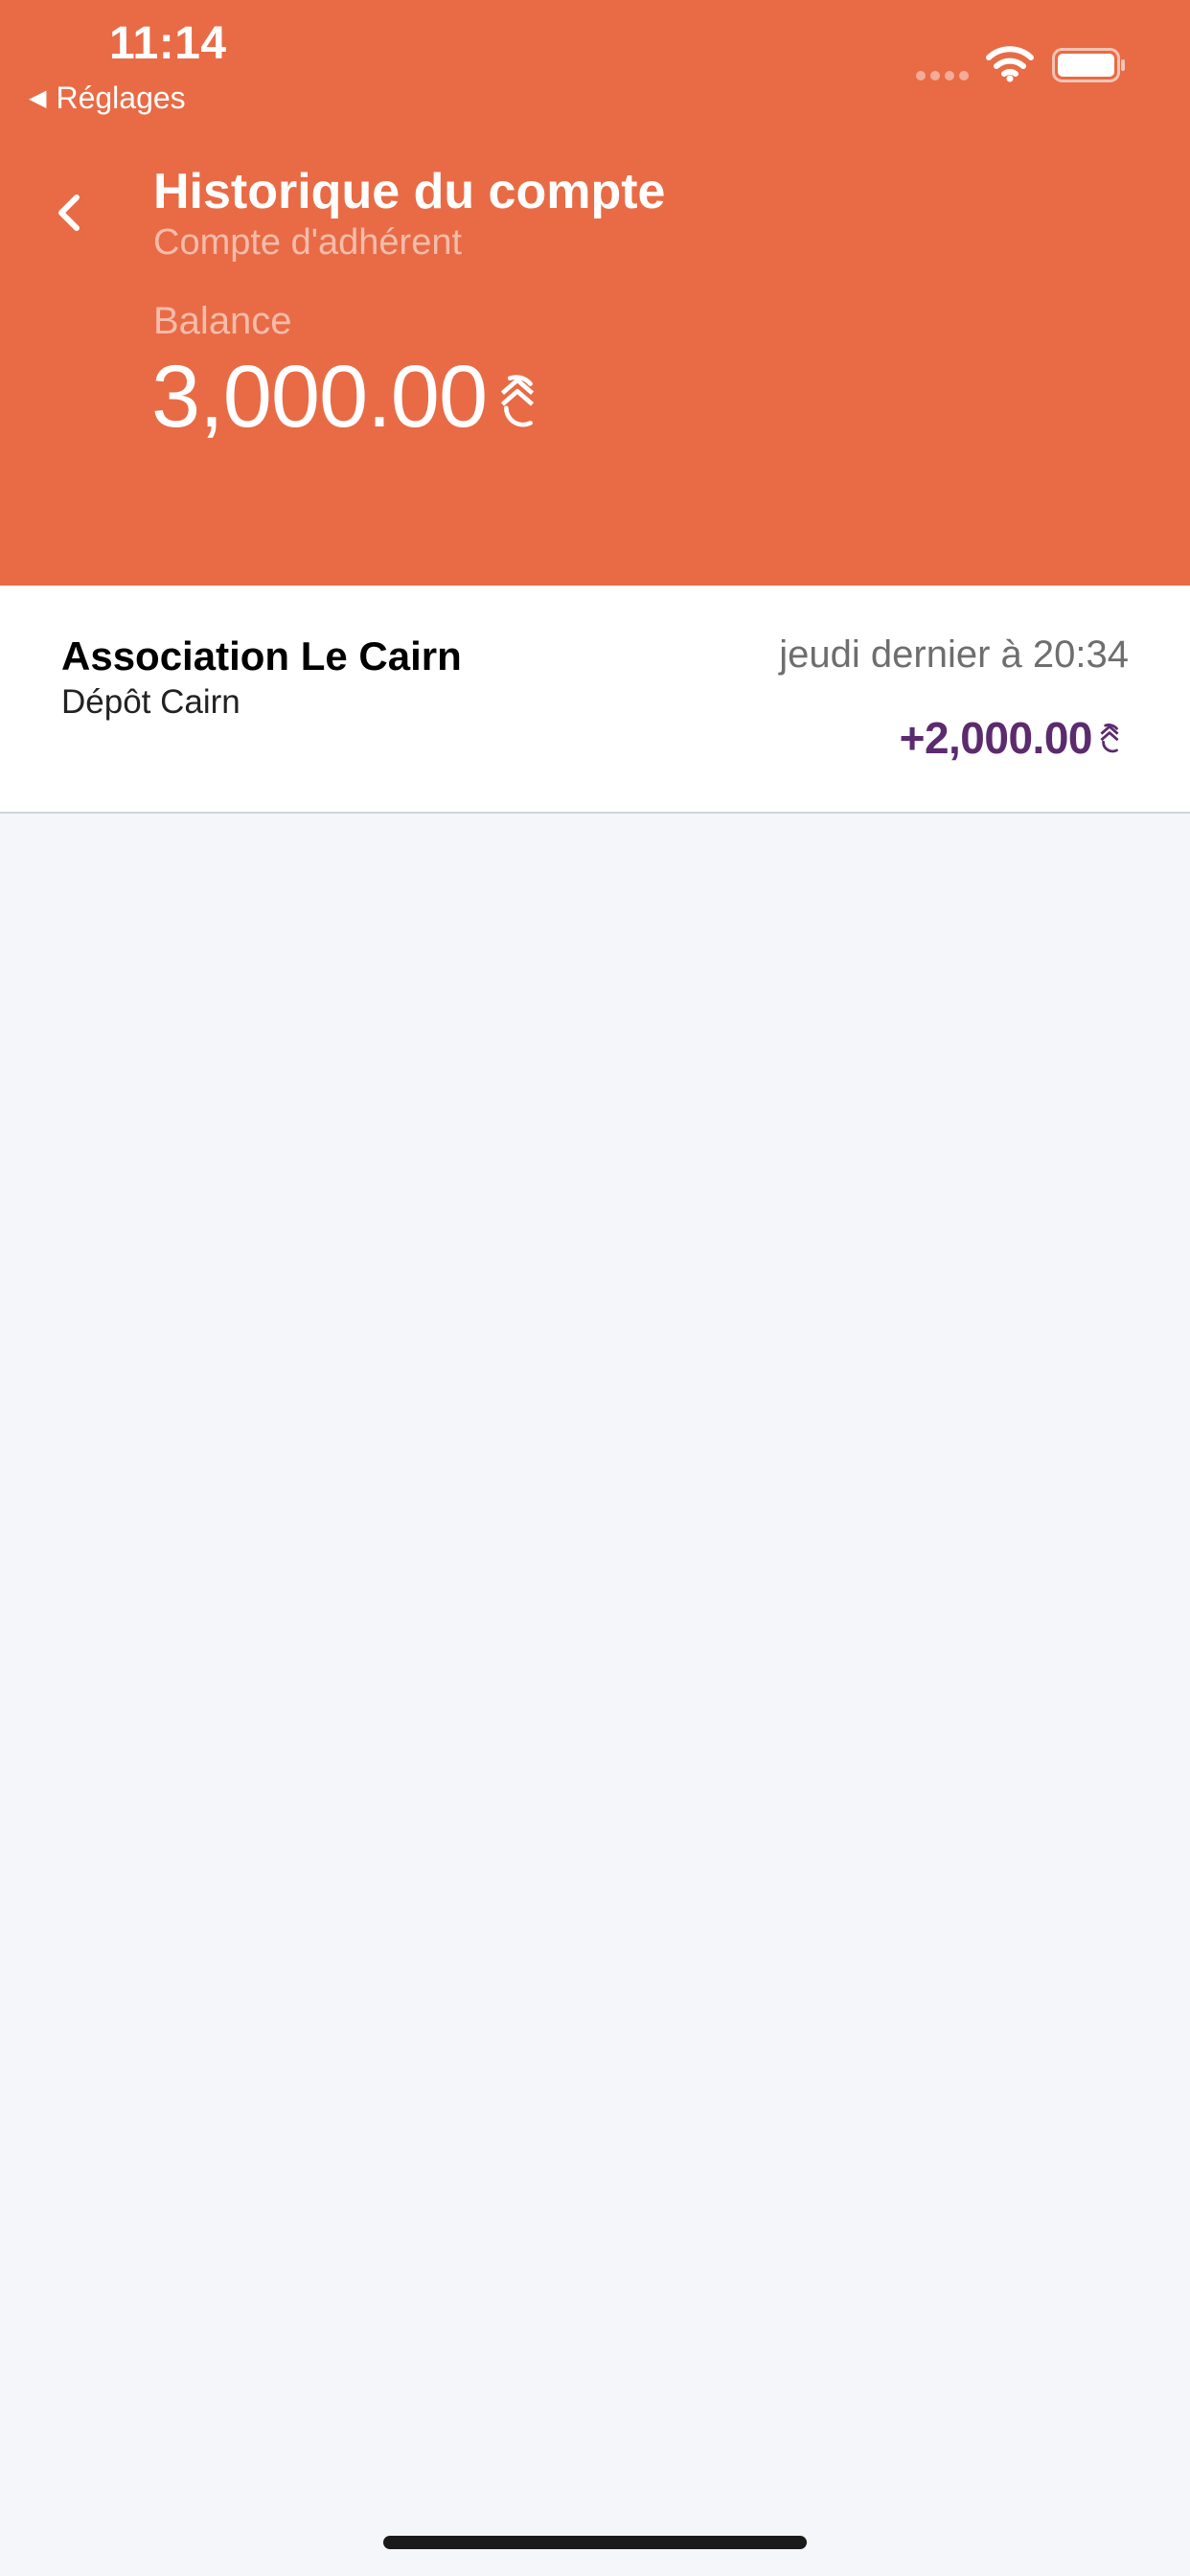 The height and width of the screenshot is (2576, 1190). Describe the element at coordinates (38, 98) in the screenshot. I see `back-triangle-icon: ◀` at that location.